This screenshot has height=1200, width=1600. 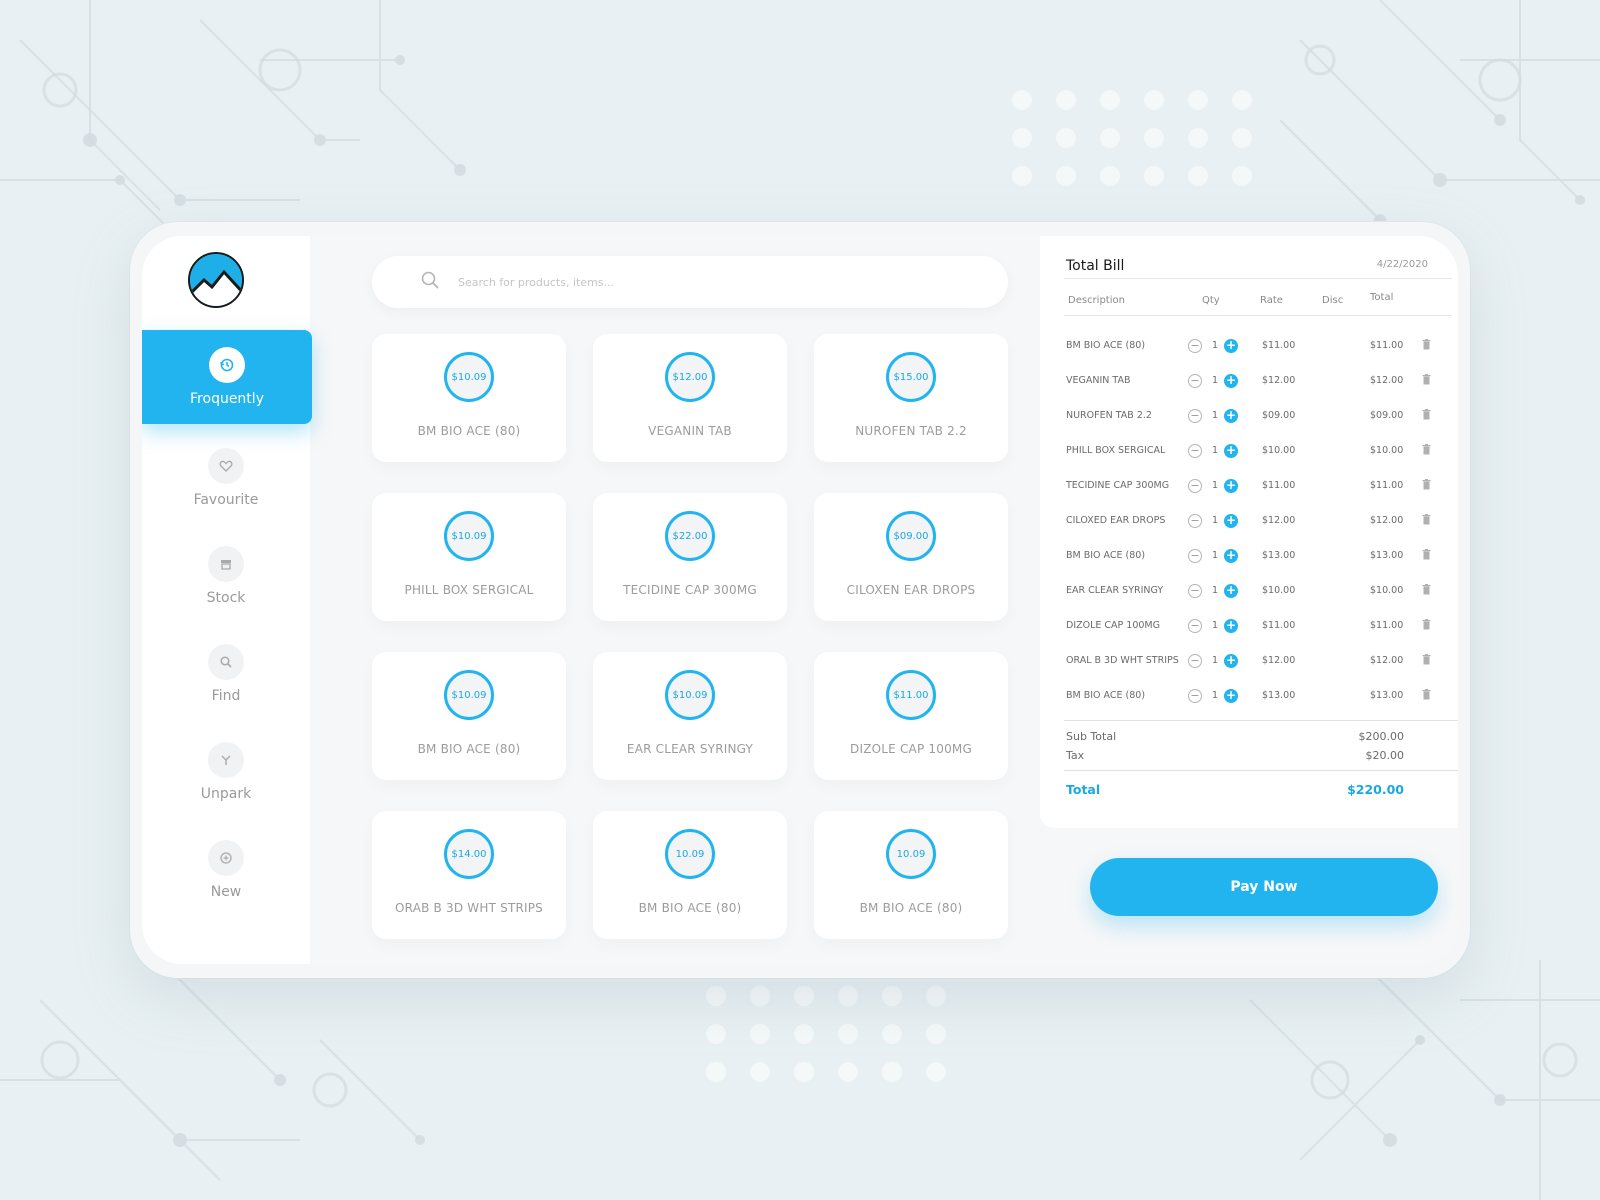 I want to click on plus-circle-icon, so click(x=226, y=858).